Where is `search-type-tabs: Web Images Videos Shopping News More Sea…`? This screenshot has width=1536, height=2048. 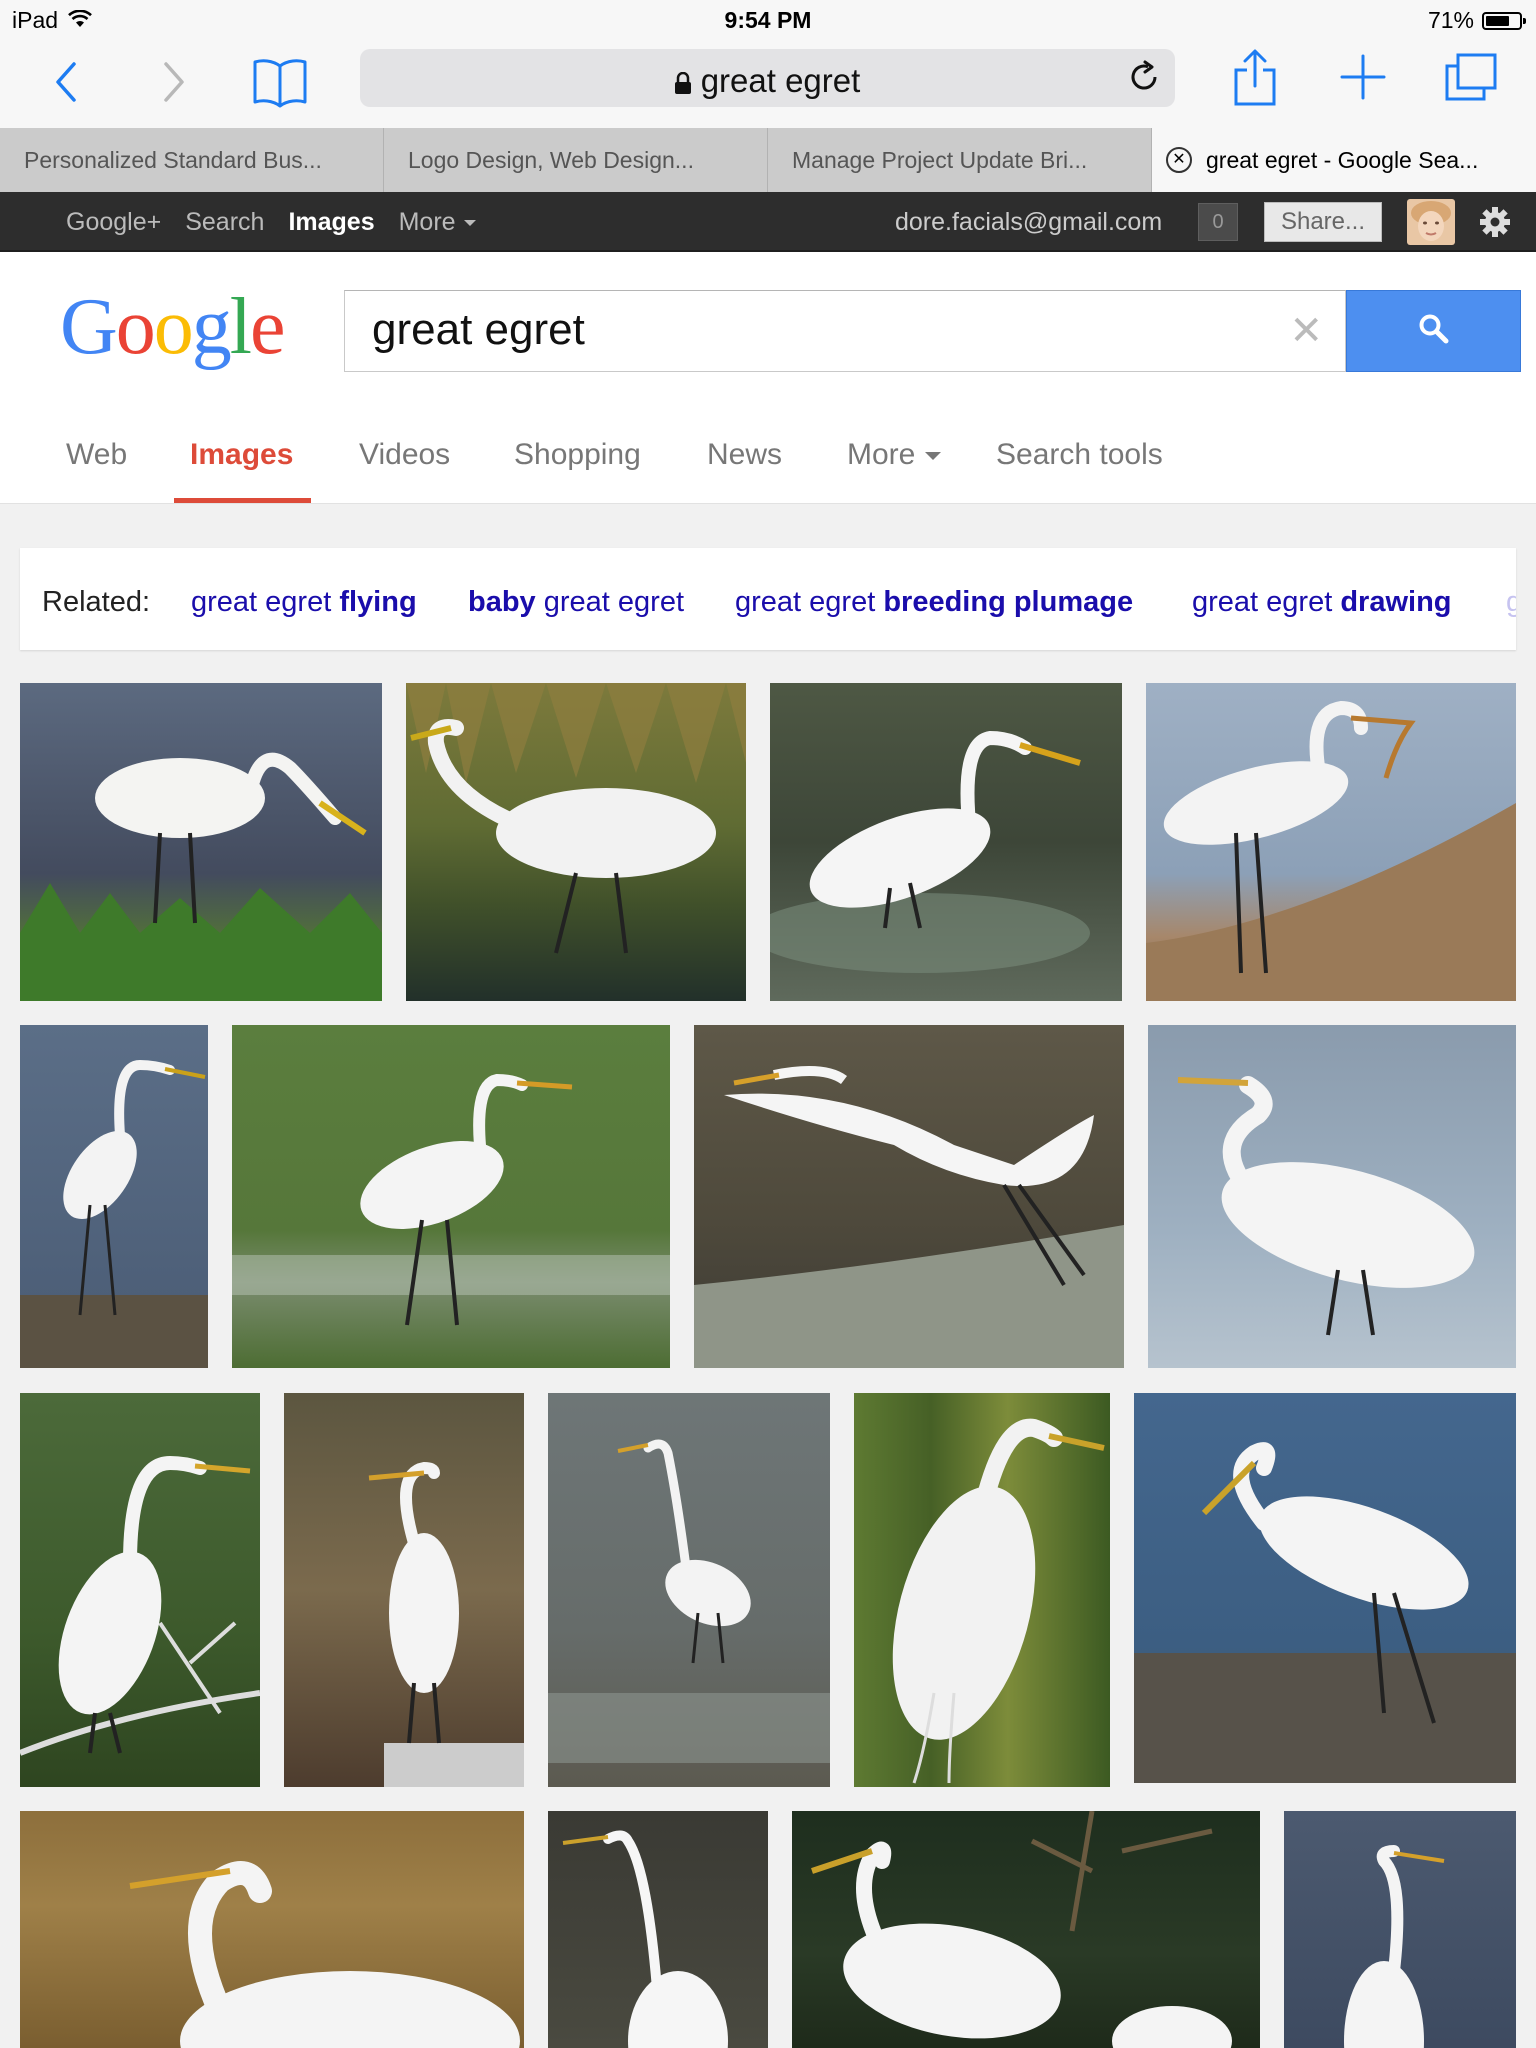 search-type-tabs: Web Images Videos Shopping News More Sea… is located at coordinates (768, 456).